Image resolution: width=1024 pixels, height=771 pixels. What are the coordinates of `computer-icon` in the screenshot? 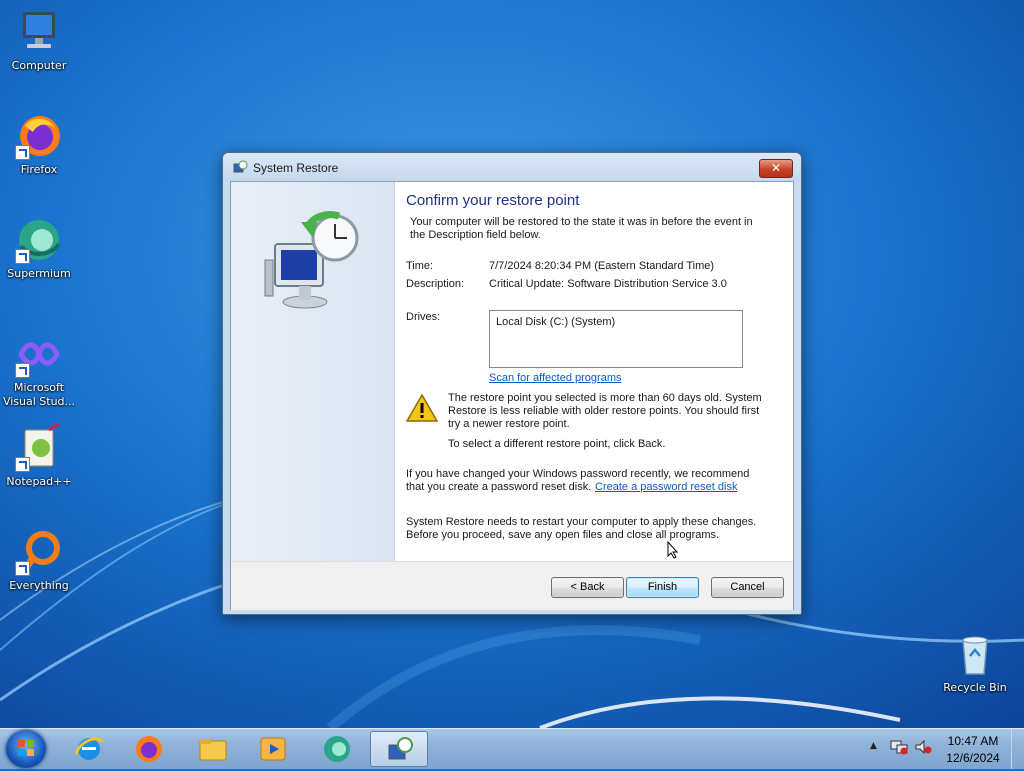 It's located at (39, 32).